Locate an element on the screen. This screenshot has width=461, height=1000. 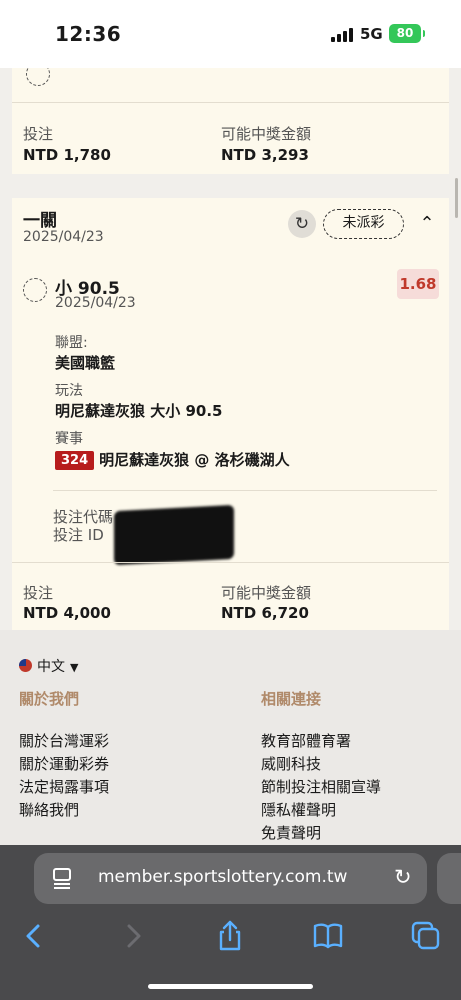
refresh-button: ↻ is located at coordinates (302, 224).